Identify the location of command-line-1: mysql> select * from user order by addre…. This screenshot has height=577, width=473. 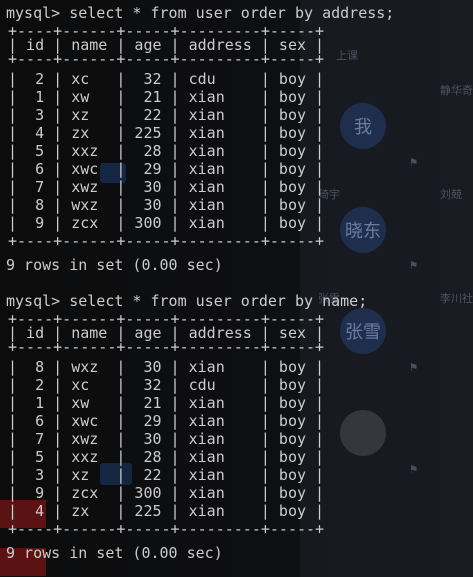
(200, 13).